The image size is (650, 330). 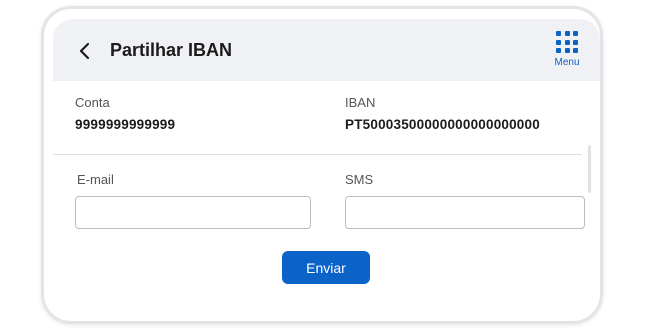 What do you see at coordinates (193, 212) in the screenshot?
I see `email-input` at bounding box center [193, 212].